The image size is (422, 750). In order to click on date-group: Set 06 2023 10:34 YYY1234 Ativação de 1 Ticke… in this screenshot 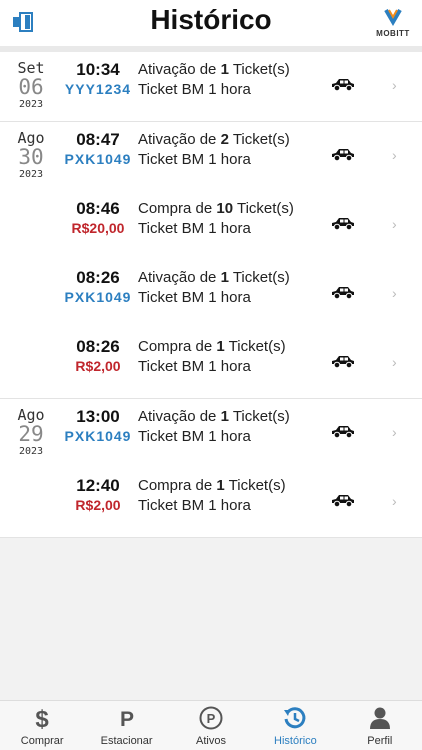, I will do `click(211, 87)`.